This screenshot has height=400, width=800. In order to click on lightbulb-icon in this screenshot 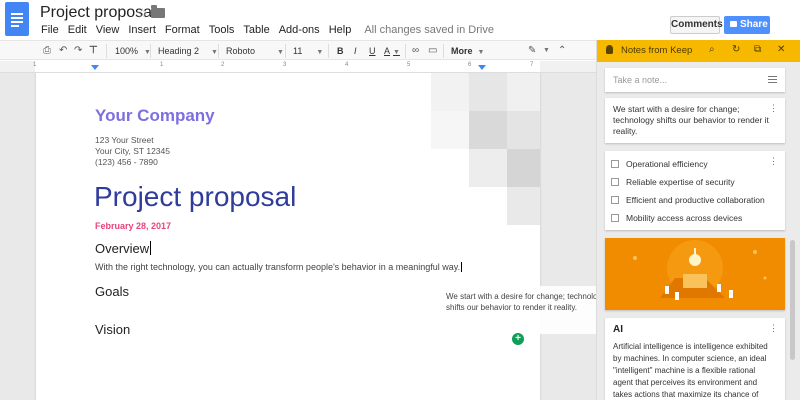, I will do `click(609, 49)`.